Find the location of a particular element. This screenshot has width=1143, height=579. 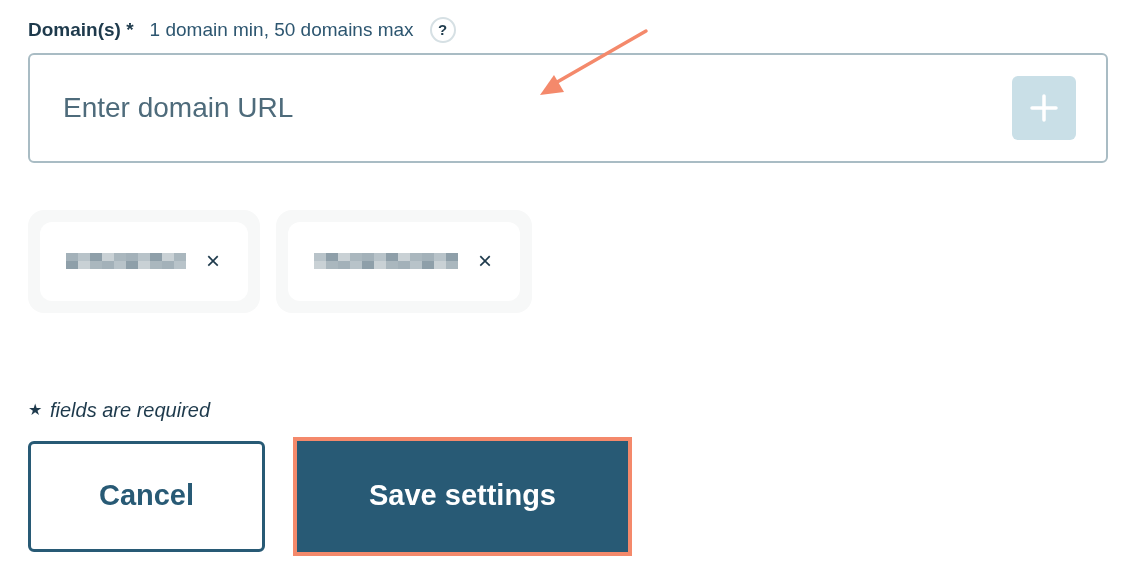

required-note: fields are required is located at coordinates (130, 410).